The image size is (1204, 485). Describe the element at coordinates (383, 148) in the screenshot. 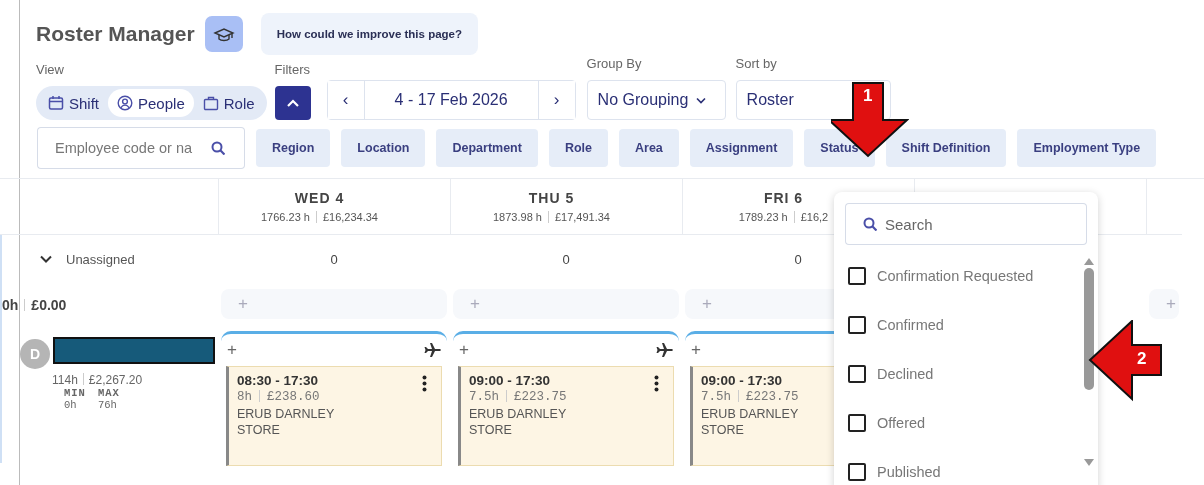

I see `filter-chip: Location` at that location.